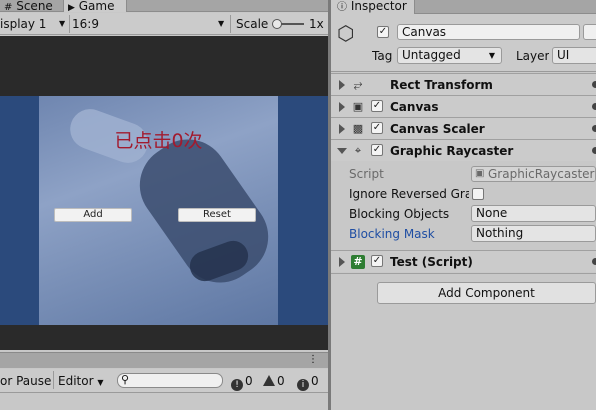  I want to click on add-button: Add, so click(93, 215).